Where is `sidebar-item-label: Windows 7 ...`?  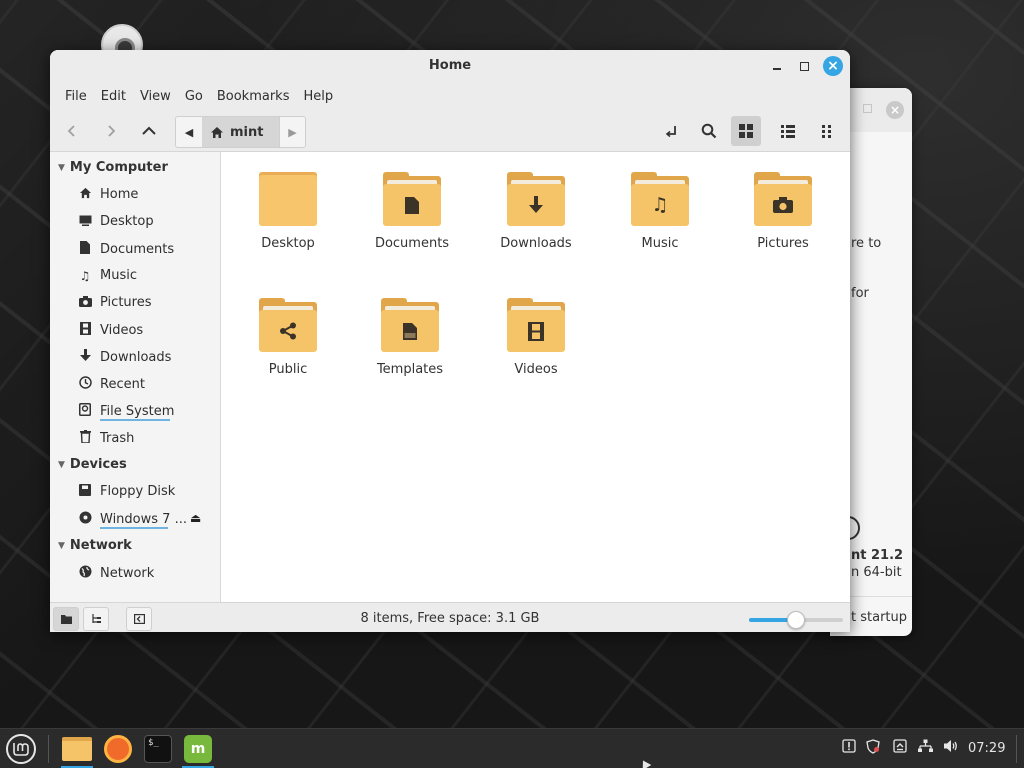
sidebar-item-label: Windows 7 ... is located at coordinates (143, 519).